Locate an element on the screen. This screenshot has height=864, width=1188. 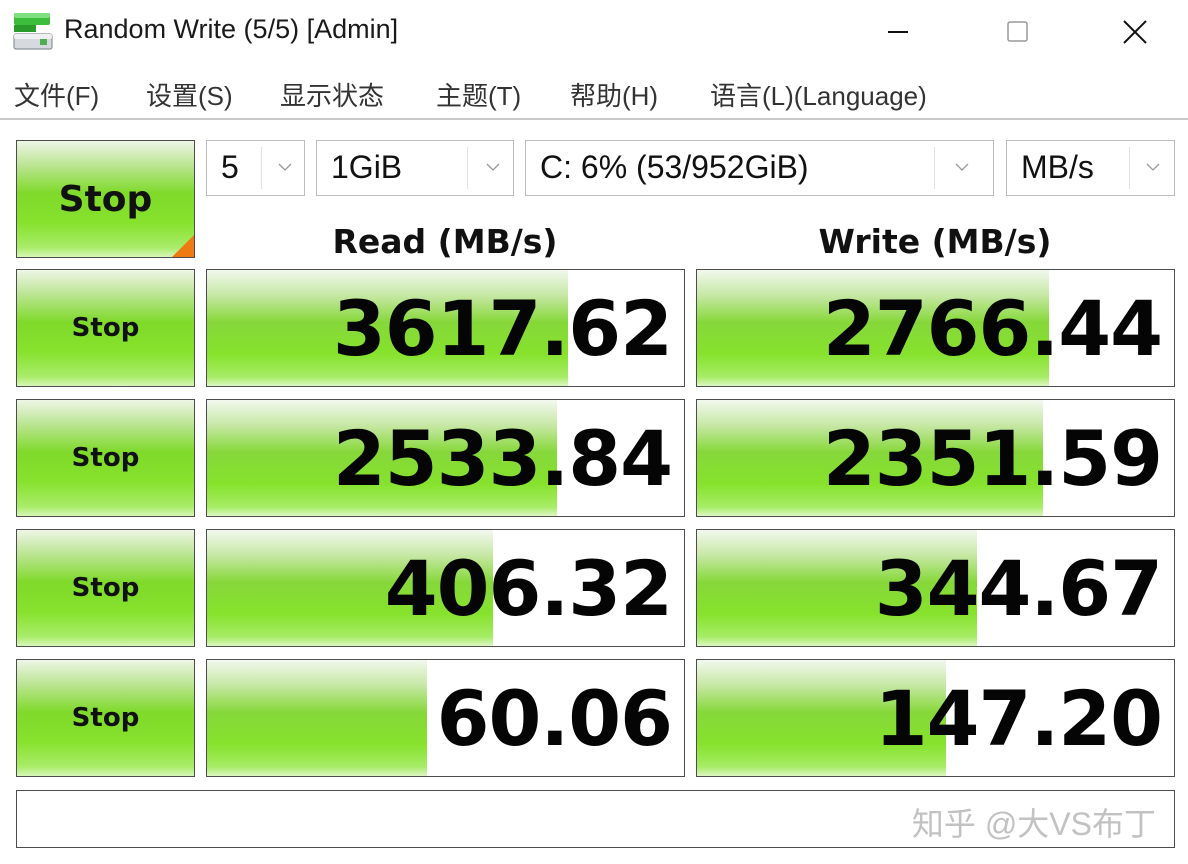
read-result-cell: 406.32 is located at coordinates (445, 588).